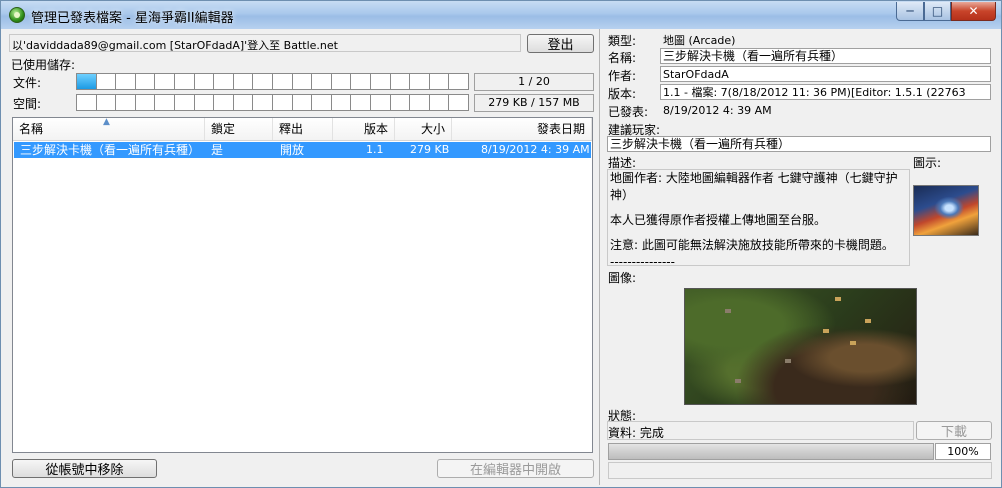 This screenshot has height=488, width=1002. Describe the element at coordinates (43, 65) in the screenshot. I see `storage-title: 已使用儲存:` at that location.